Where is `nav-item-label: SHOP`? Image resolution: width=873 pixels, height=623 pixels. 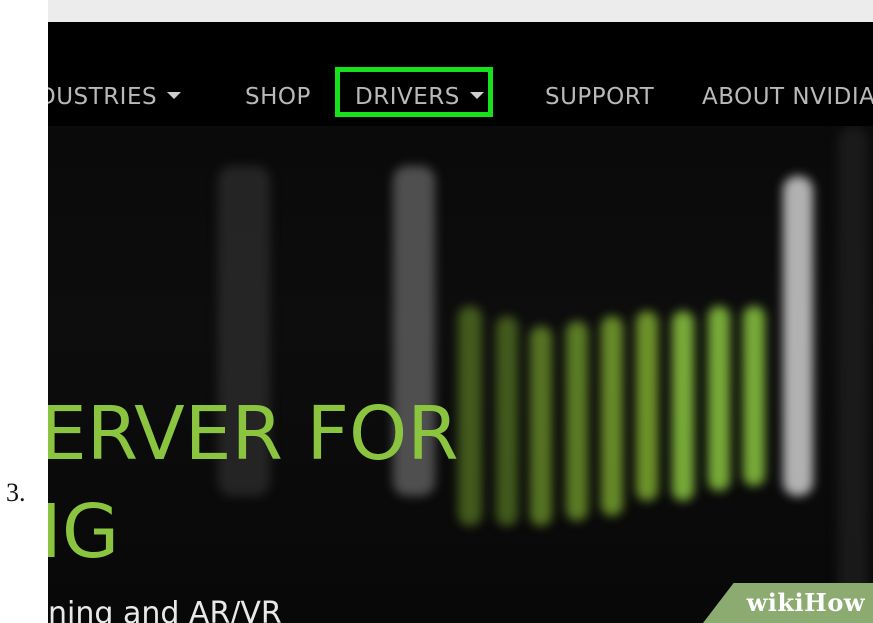 nav-item-label: SHOP is located at coordinates (278, 97).